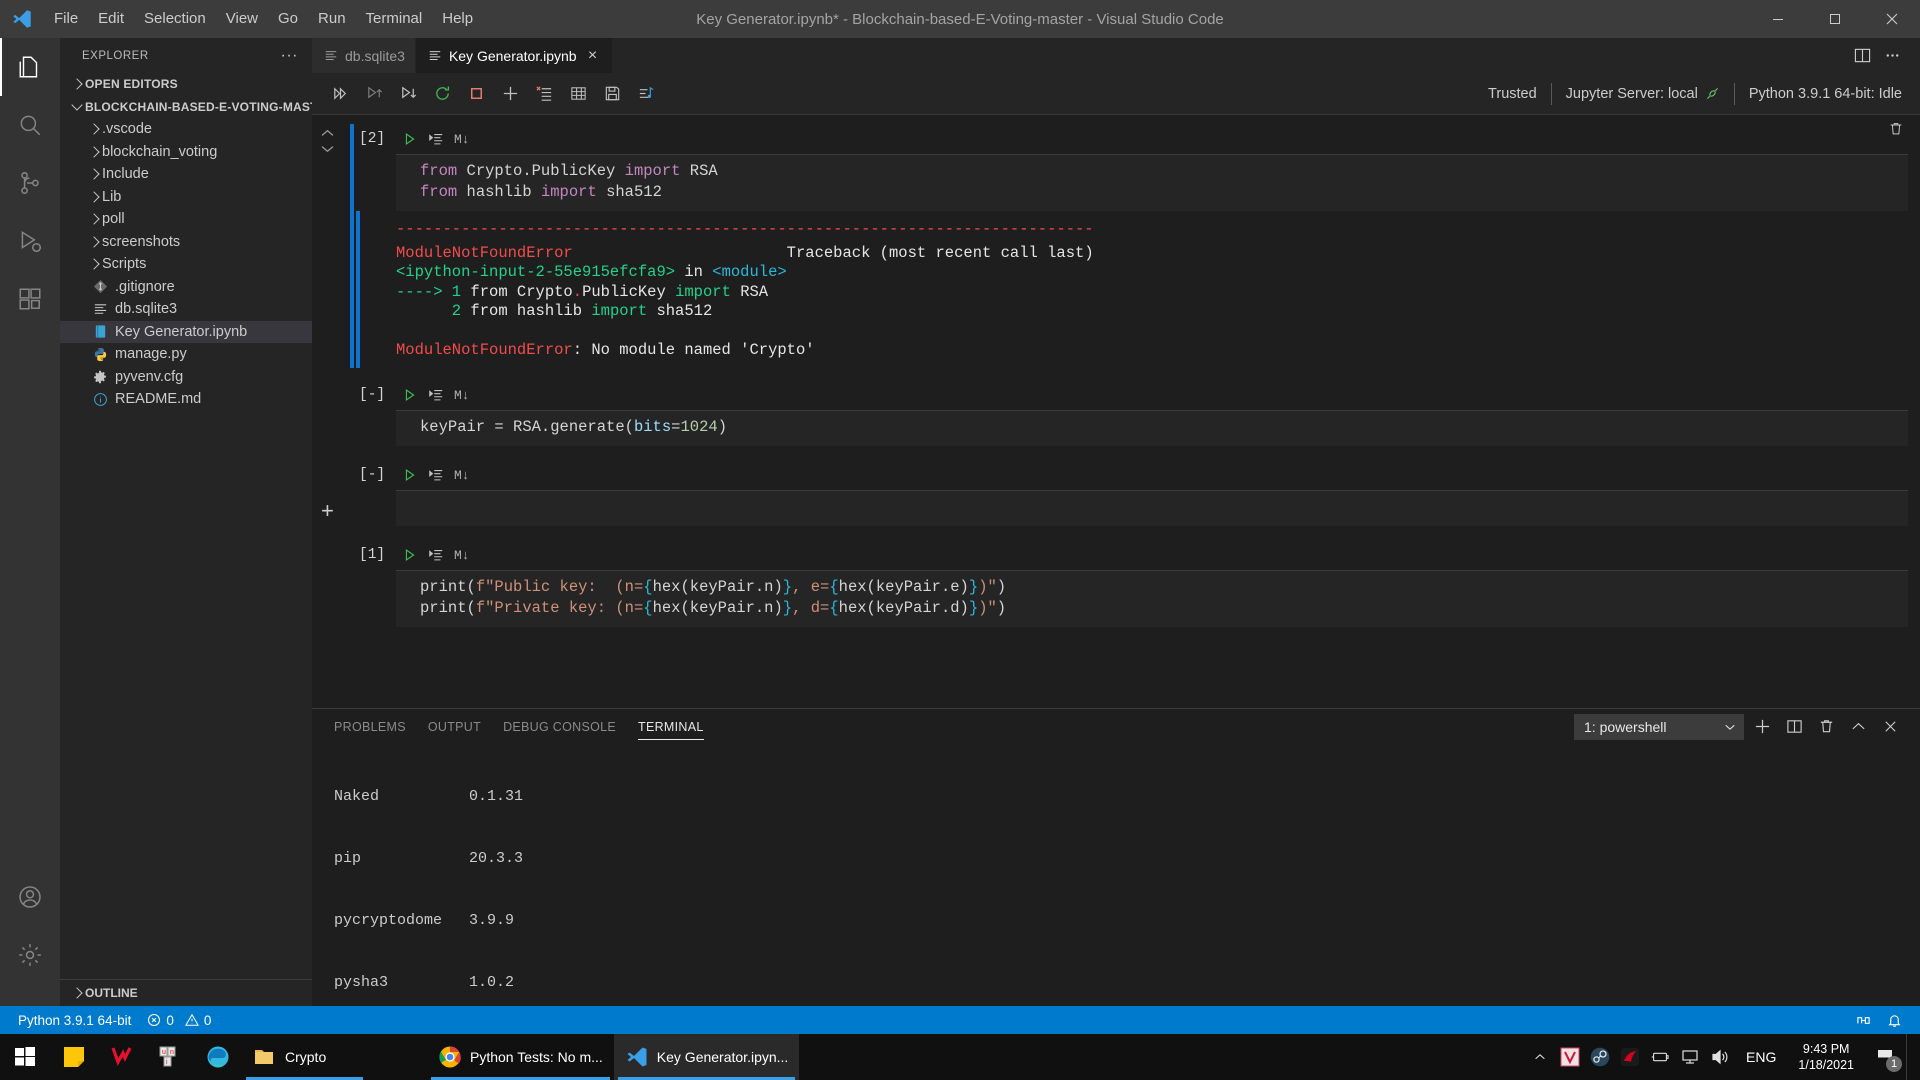  I want to click on tree-item-screenshots: screenshots, so click(186, 242).